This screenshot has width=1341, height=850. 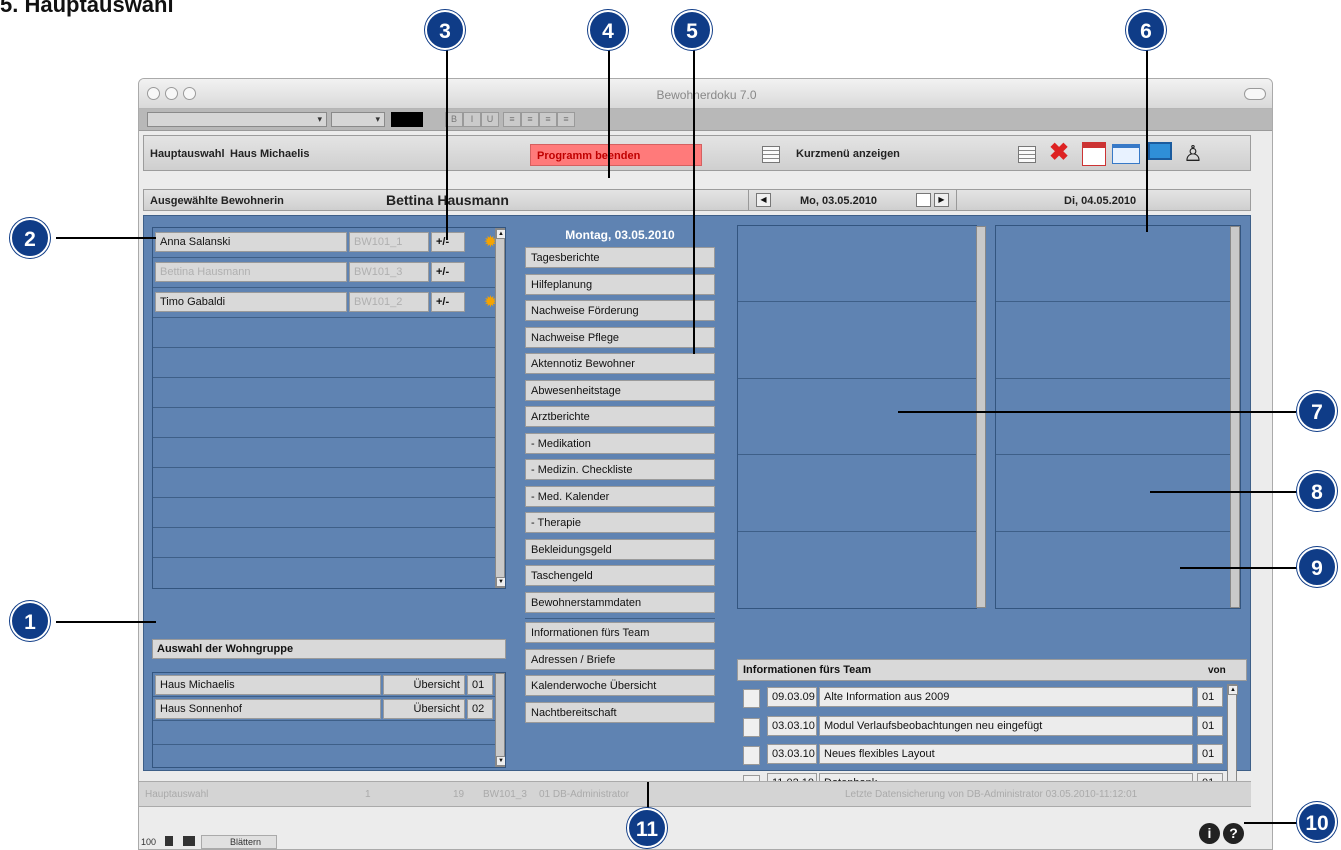 What do you see at coordinates (177, 794) in the screenshot?
I see `status-mode: Hauptauswahl` at bounding box center [177, 794].